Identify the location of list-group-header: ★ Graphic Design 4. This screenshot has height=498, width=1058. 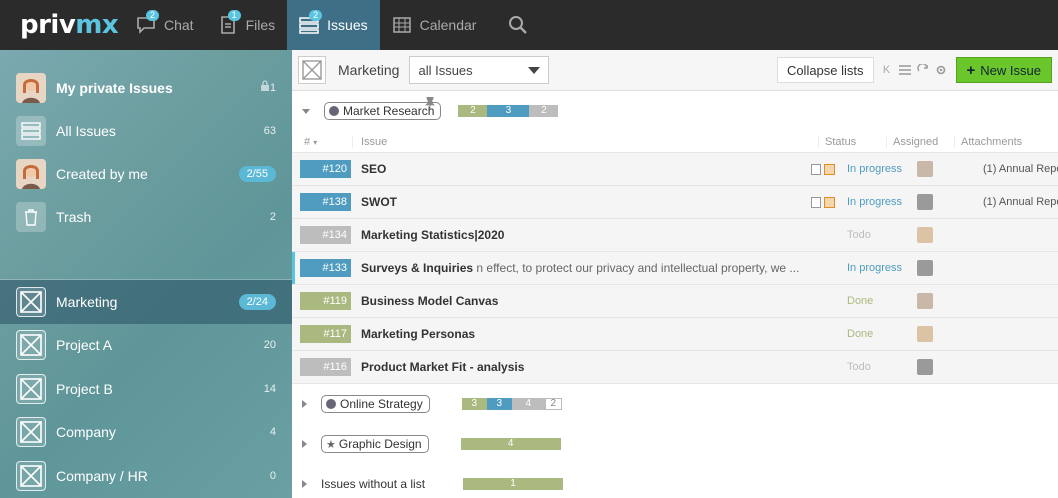
(675, 444).